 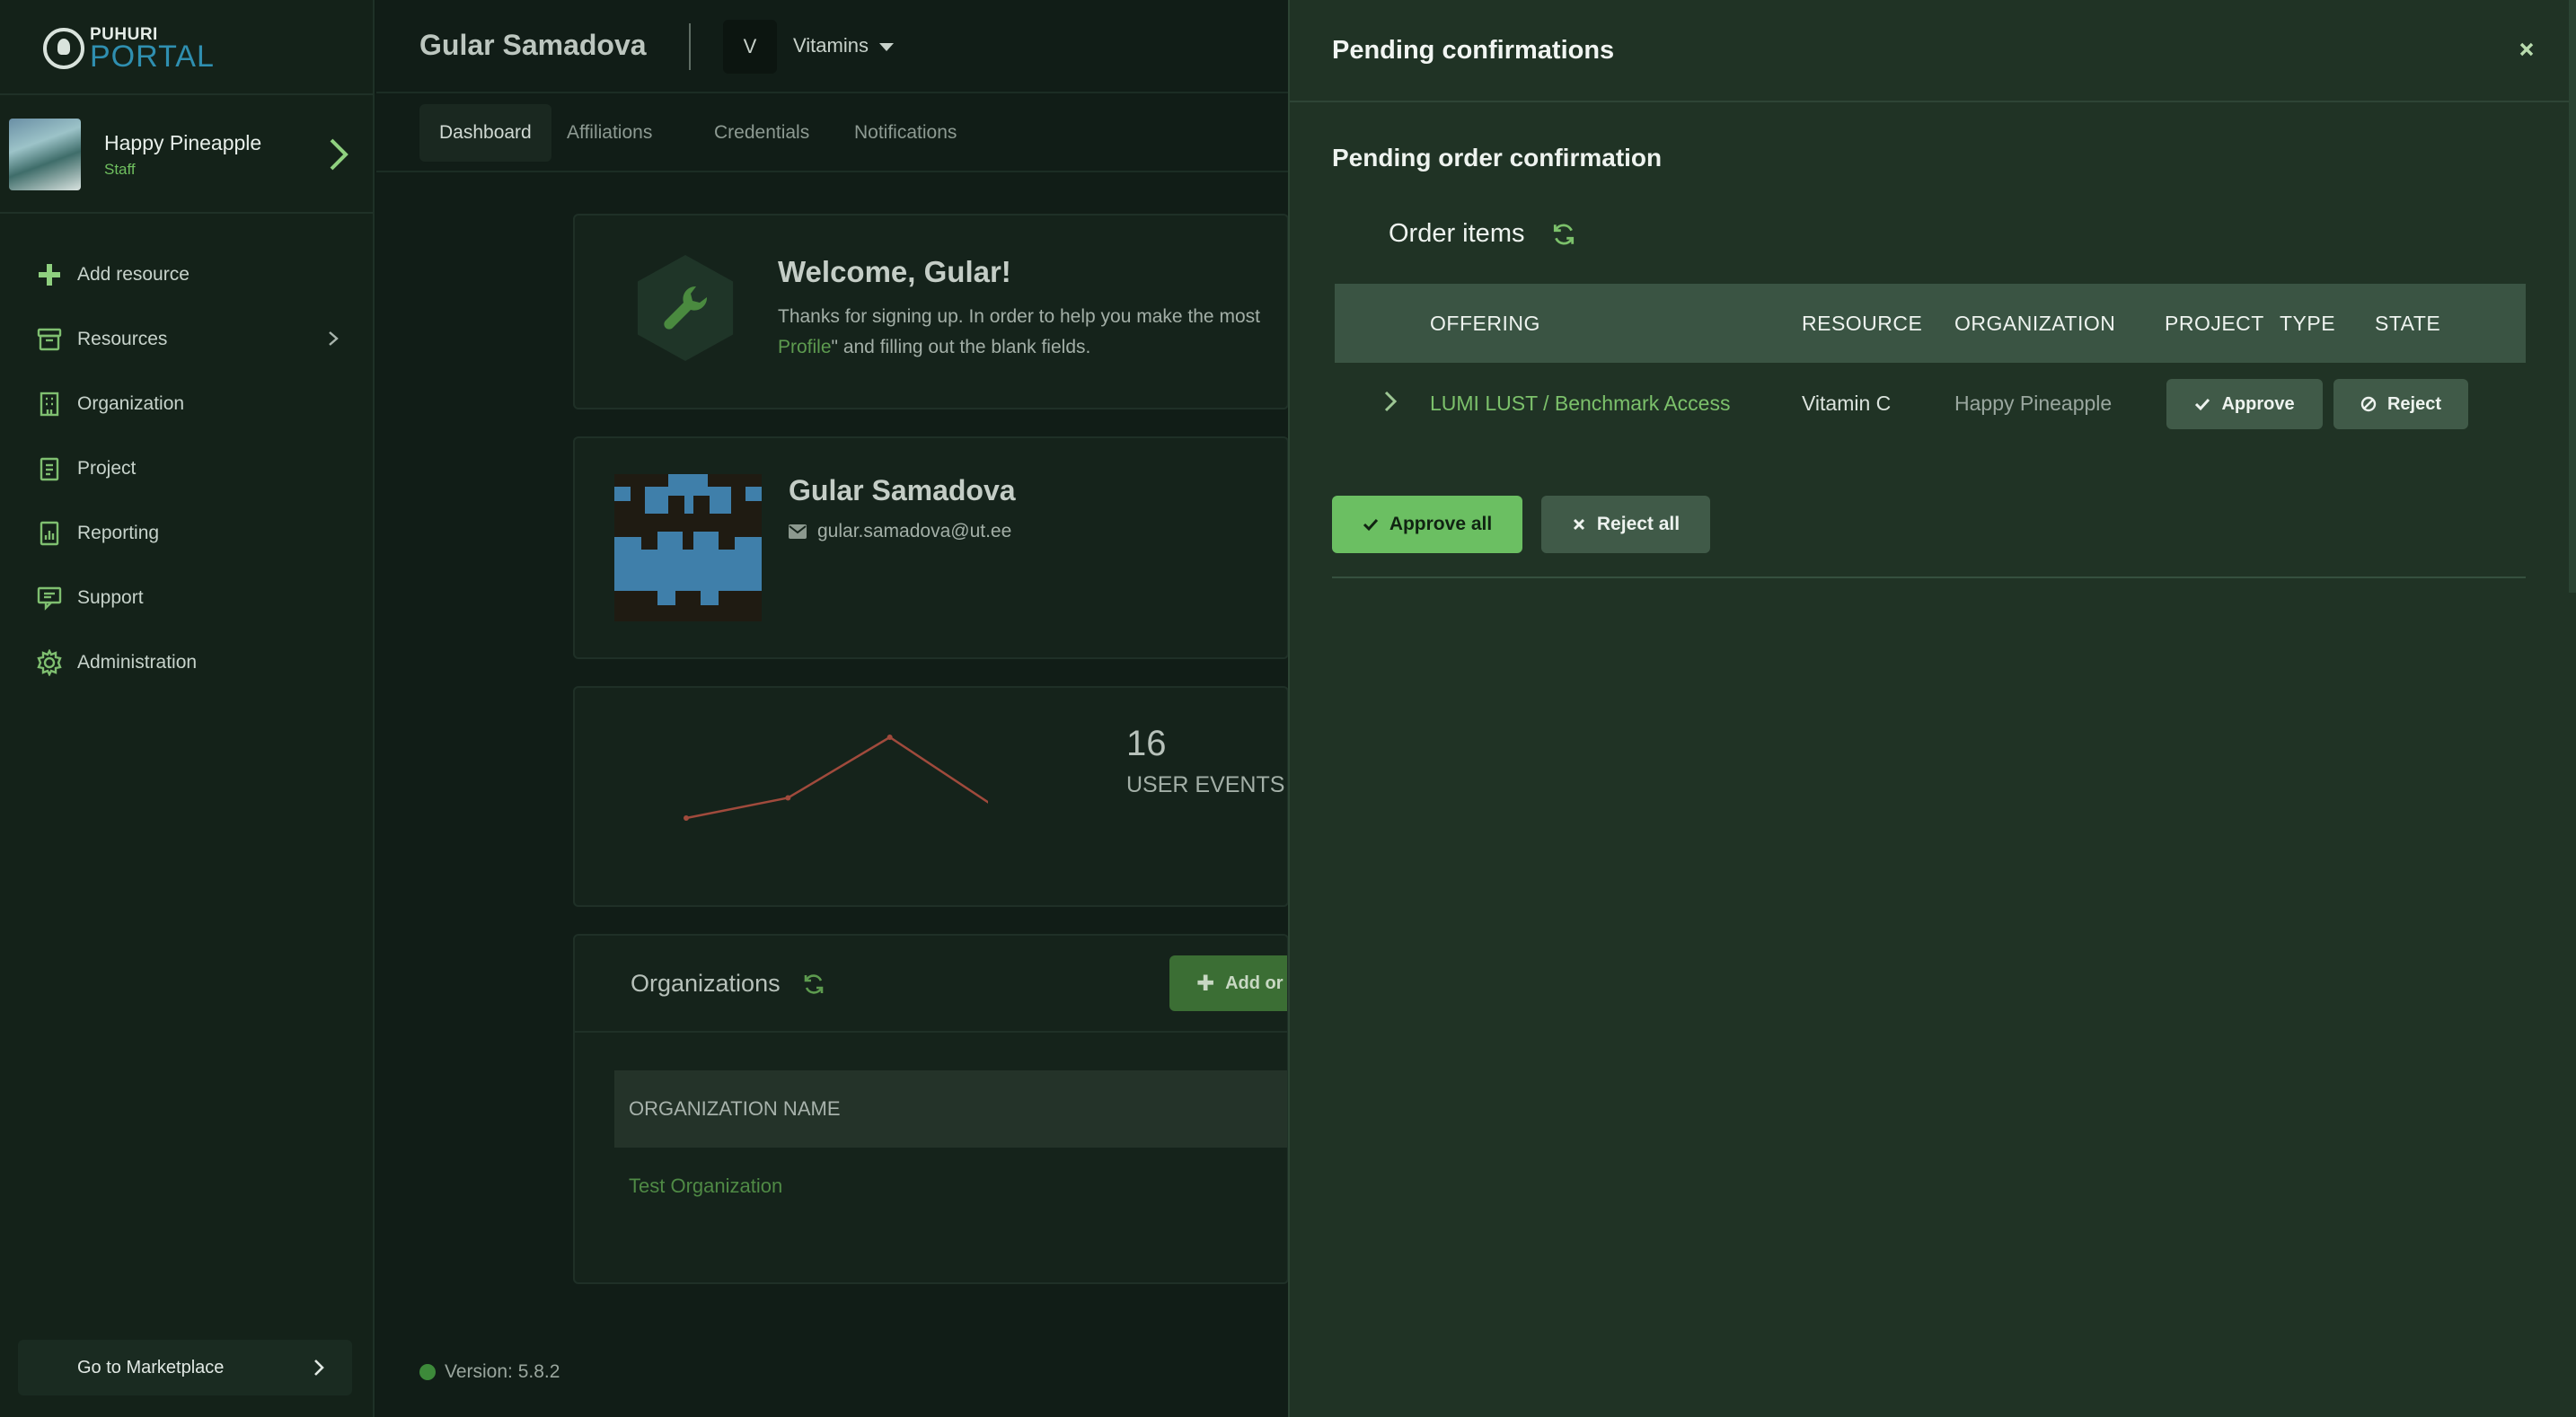 What do you see at coordinates (2572, 296) in the screenshot?
I see `drawer-scrollbar` at bounding box center [2572, 296].